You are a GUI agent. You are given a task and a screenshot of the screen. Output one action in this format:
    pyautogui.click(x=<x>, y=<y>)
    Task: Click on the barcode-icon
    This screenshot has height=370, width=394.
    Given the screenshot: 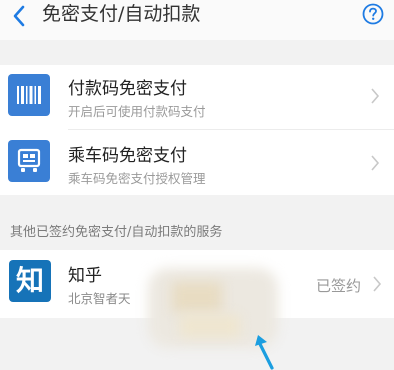 What is the action you would take?
    pyautogui.click(x=29, y=95)
    